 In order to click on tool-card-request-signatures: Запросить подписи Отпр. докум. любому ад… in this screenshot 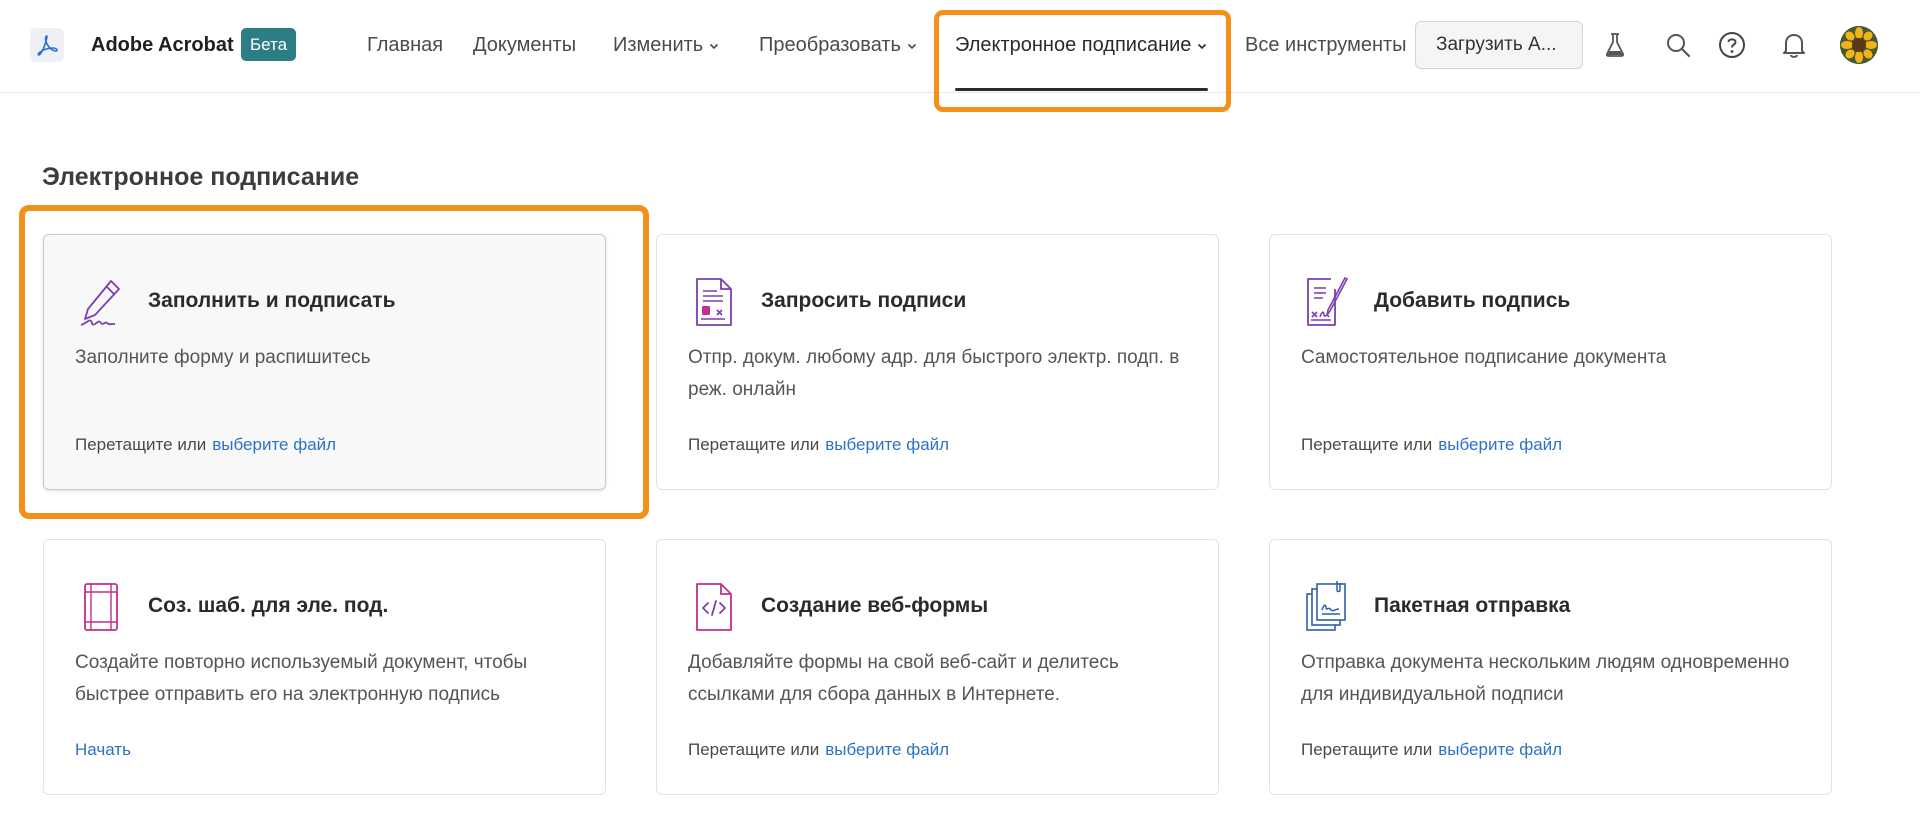, I will do `click(937, 362)`.